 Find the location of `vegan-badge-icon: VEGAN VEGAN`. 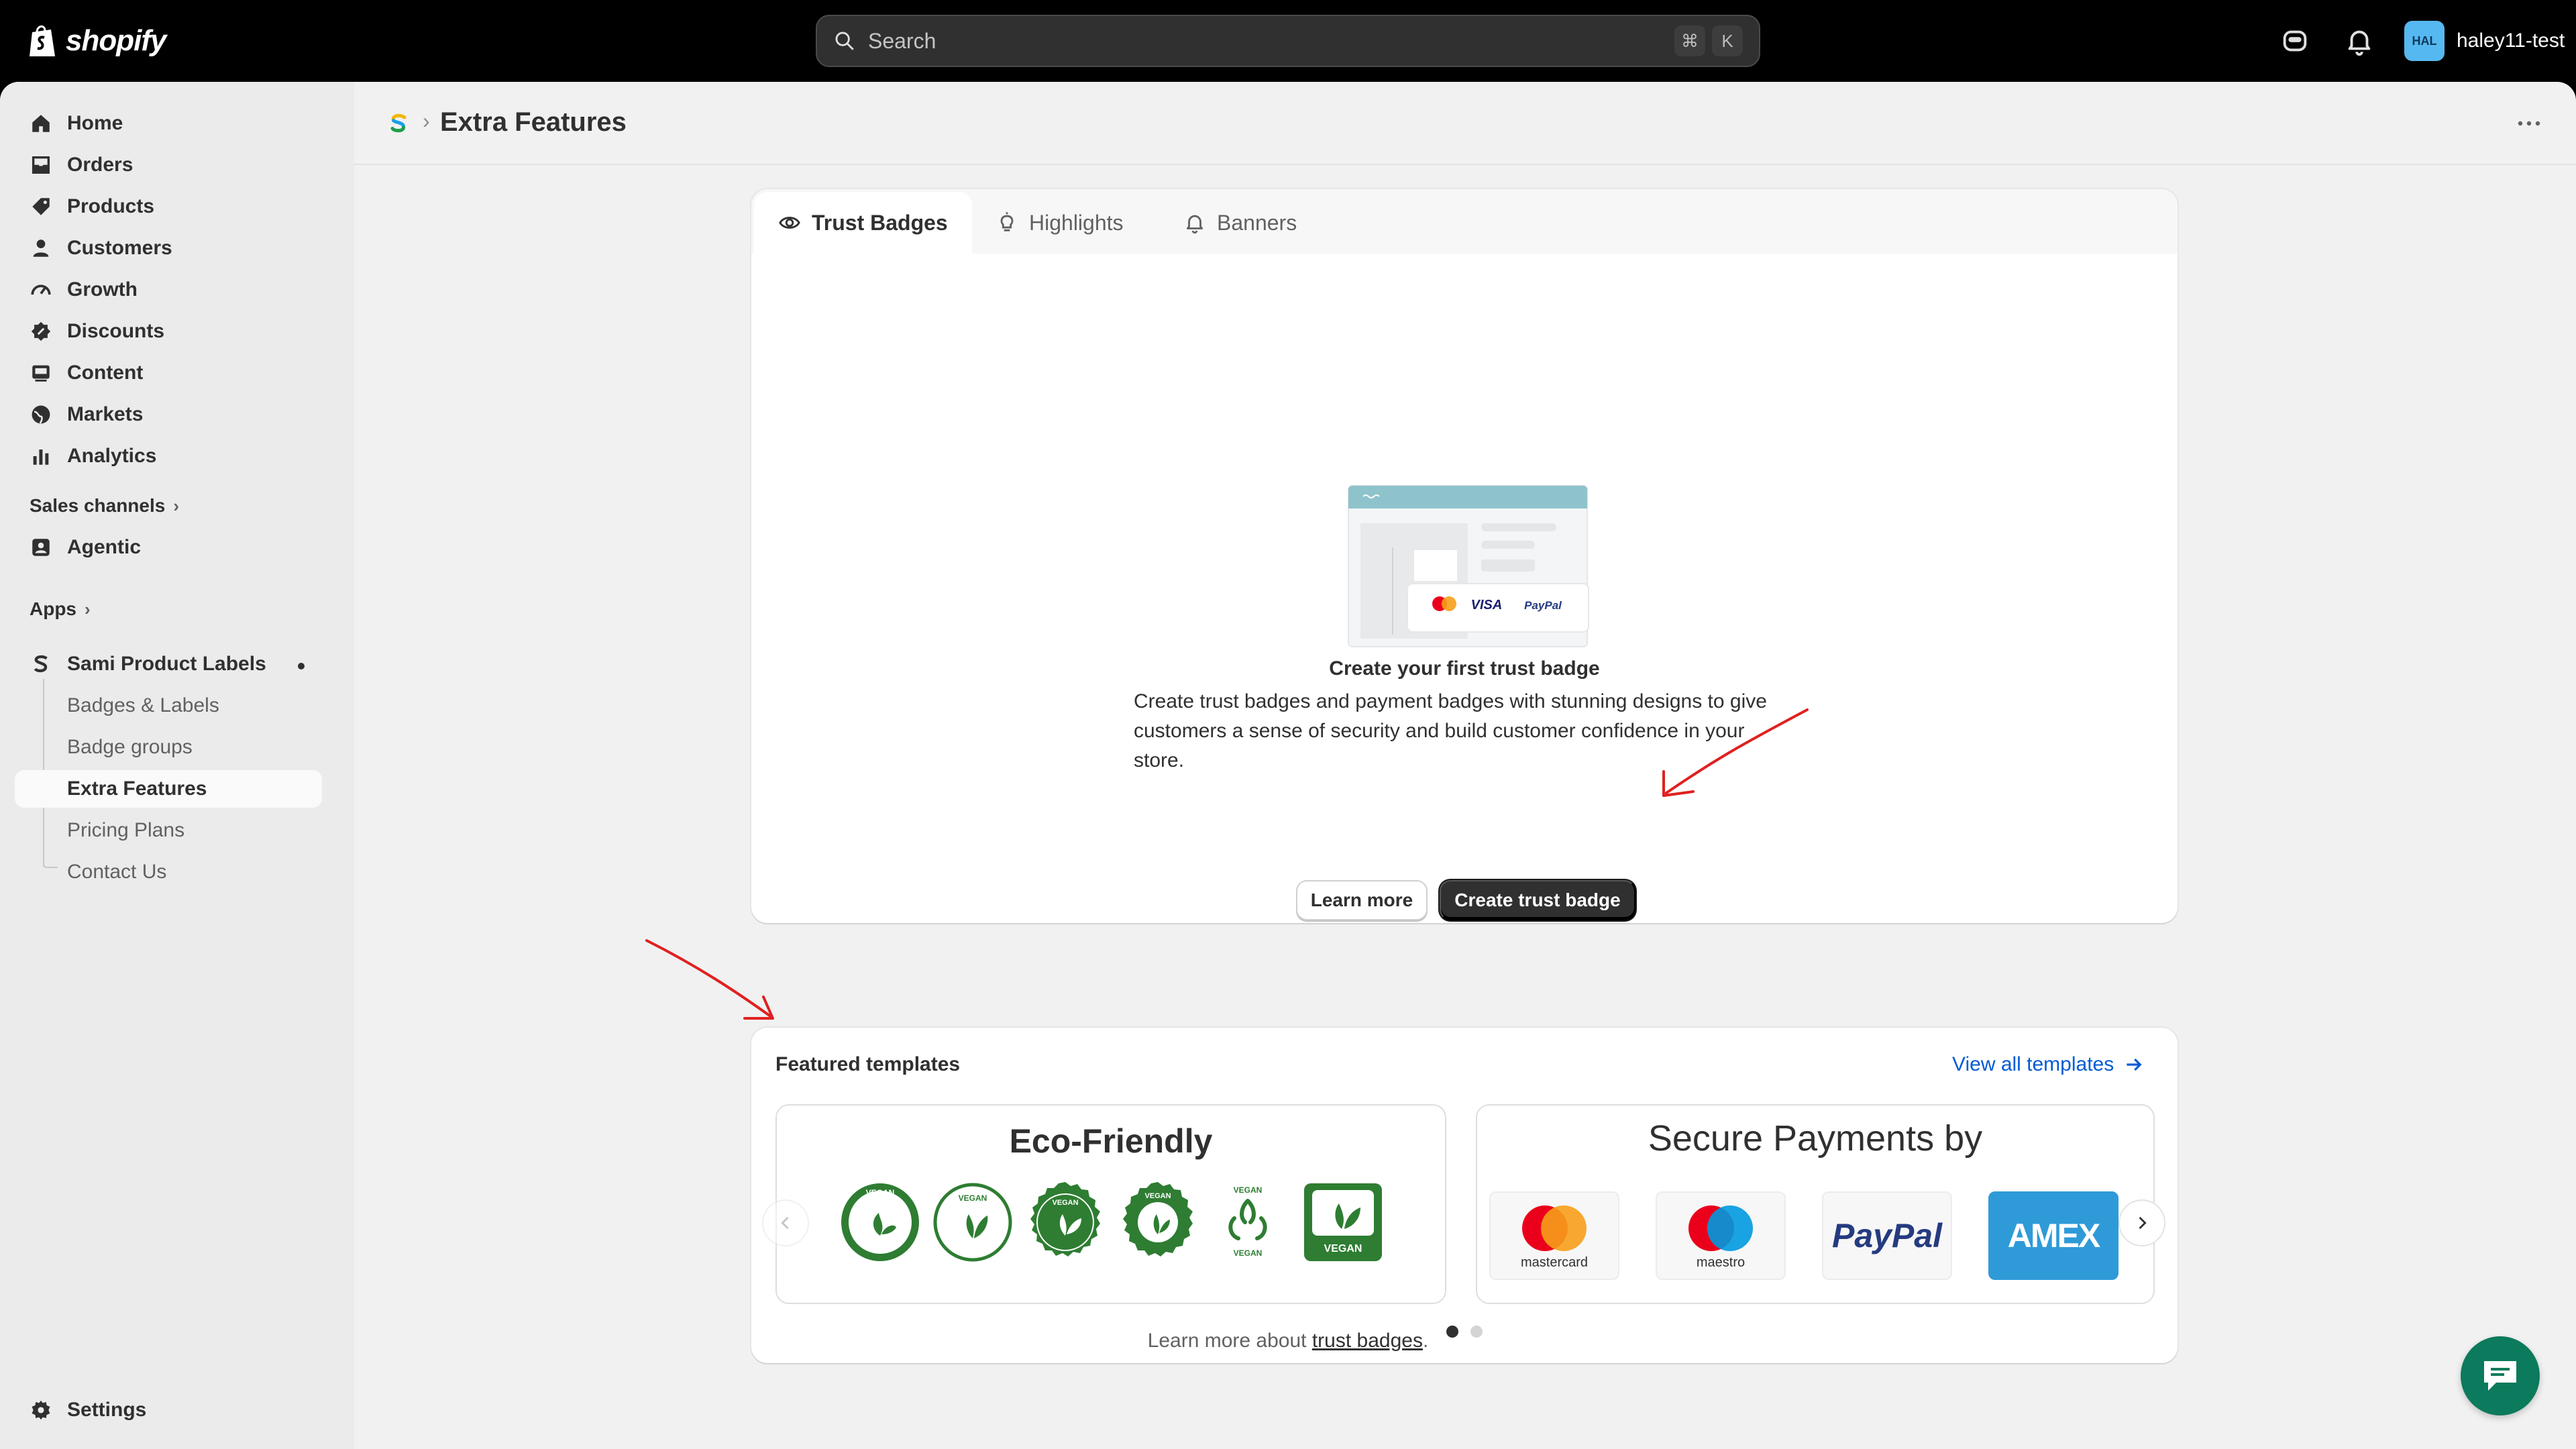

vegan-badge-icon: VEGAN VEGAN is located at coordinates (1247, 1221).